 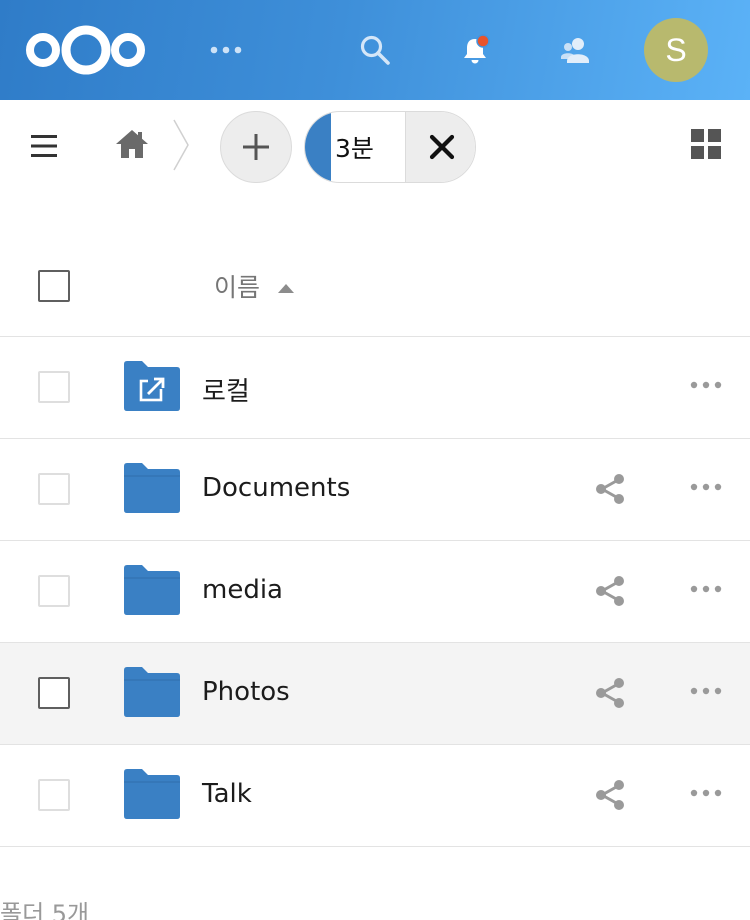 I want to click on close-icon, so click(x=441, y=147).